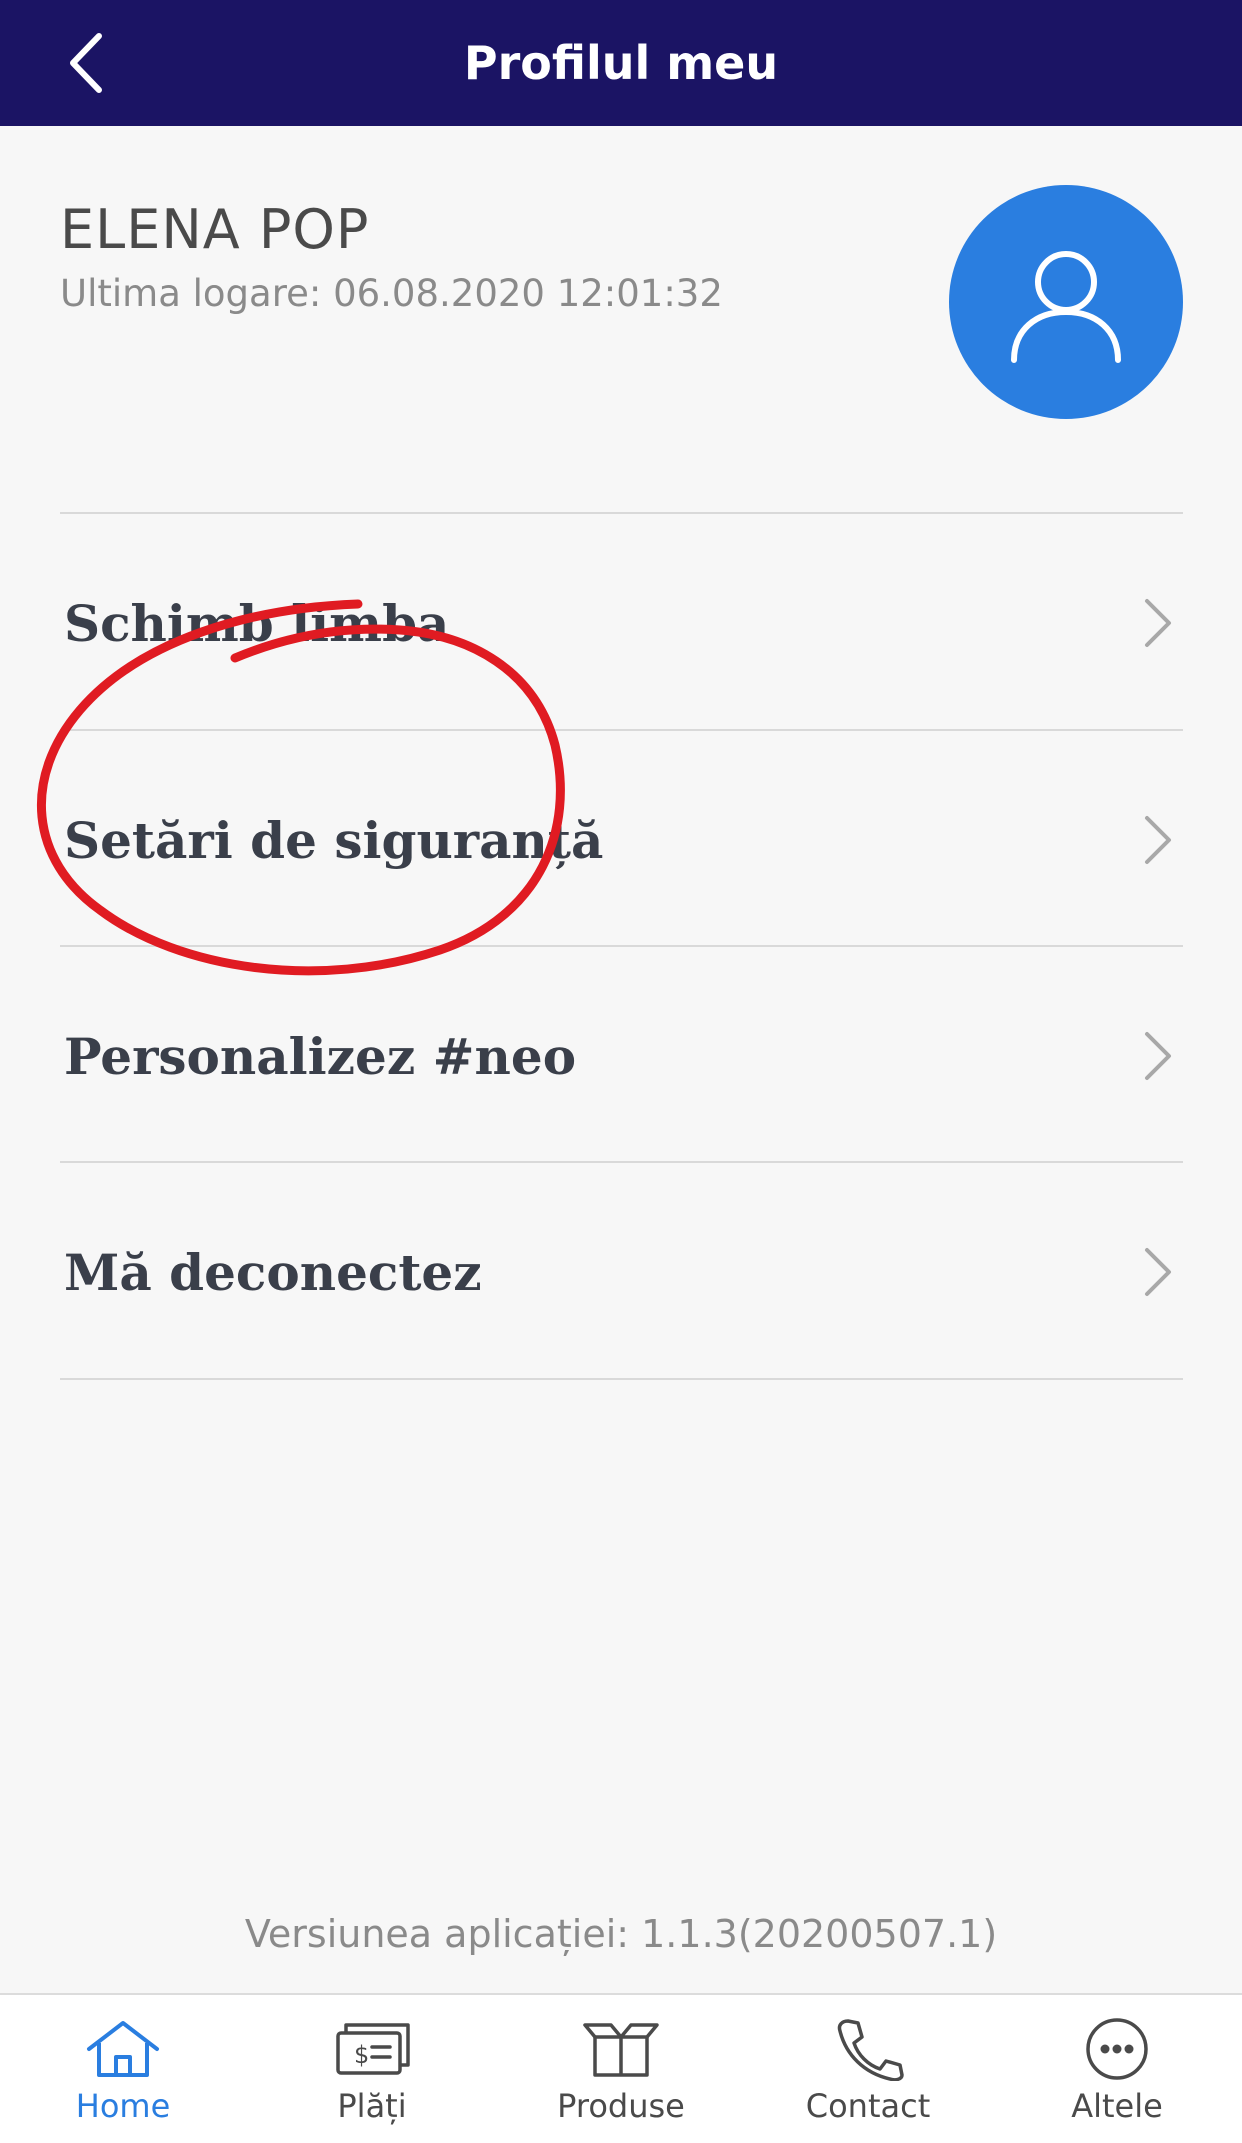 Image resolution: width=1242 pixels, height=2143 pixels. What do you see at coordinates (621, 623) in the screenshot?
I see `menu-item-change-language: Schimb limba` at bounding box center [621, 623].